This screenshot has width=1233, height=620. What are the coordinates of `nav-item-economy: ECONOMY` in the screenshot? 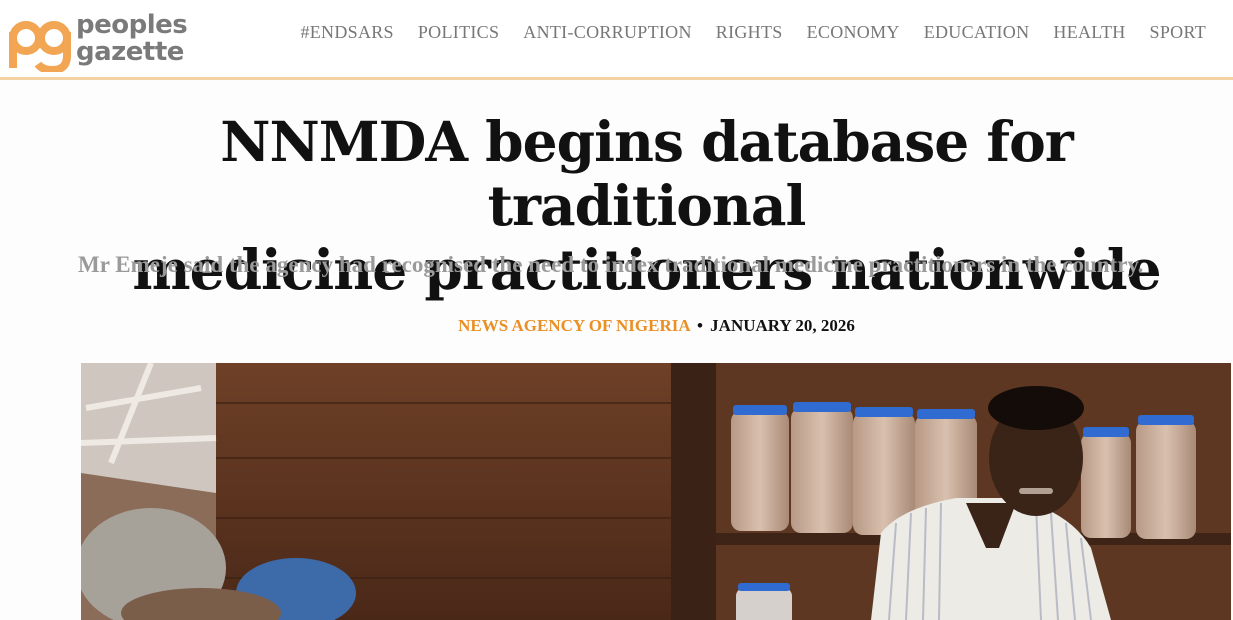 It's located at (853, 32).